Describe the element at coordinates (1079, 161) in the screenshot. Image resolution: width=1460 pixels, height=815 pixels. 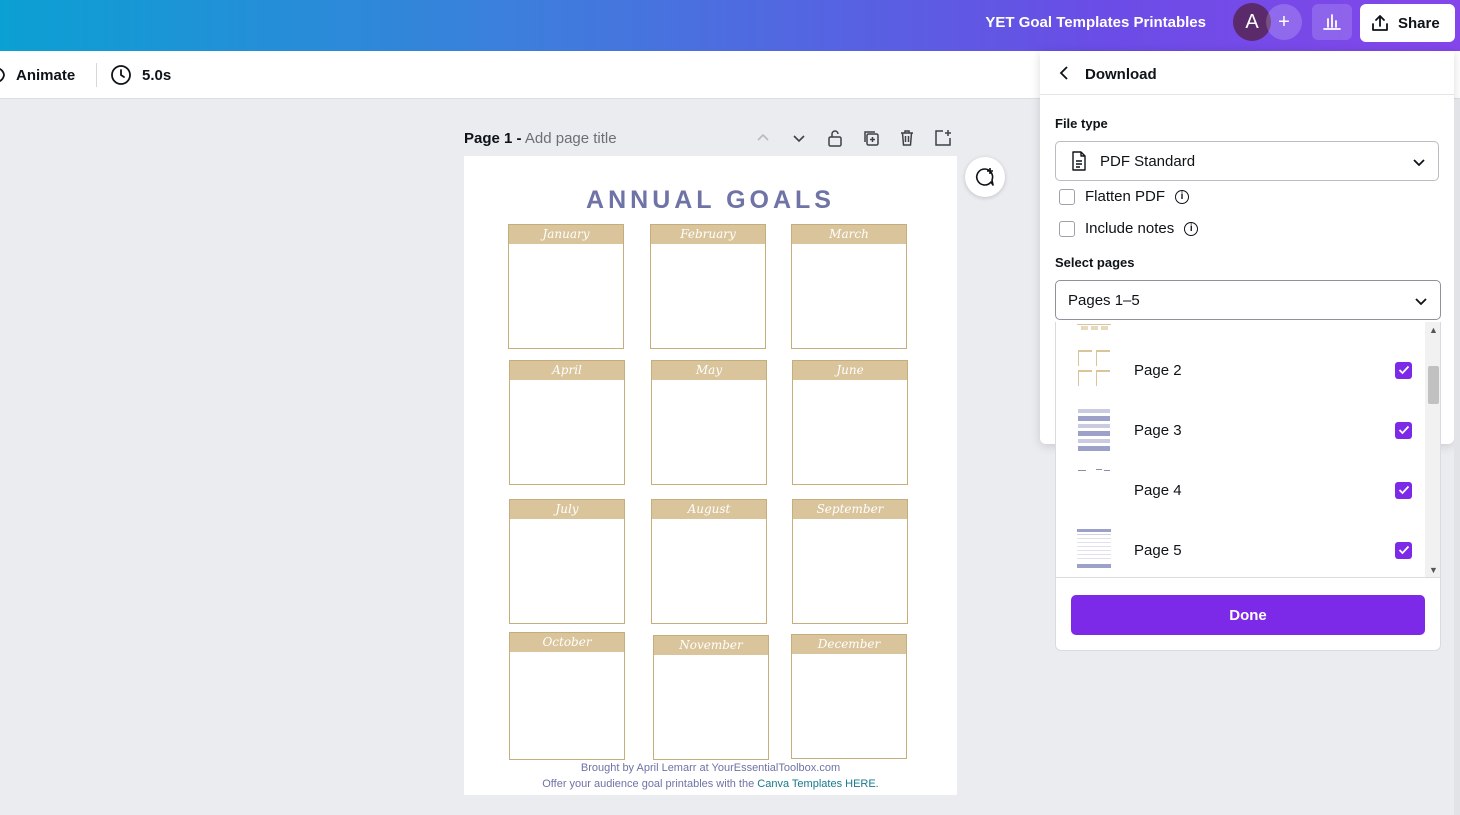
I see `document-icon` at that location.